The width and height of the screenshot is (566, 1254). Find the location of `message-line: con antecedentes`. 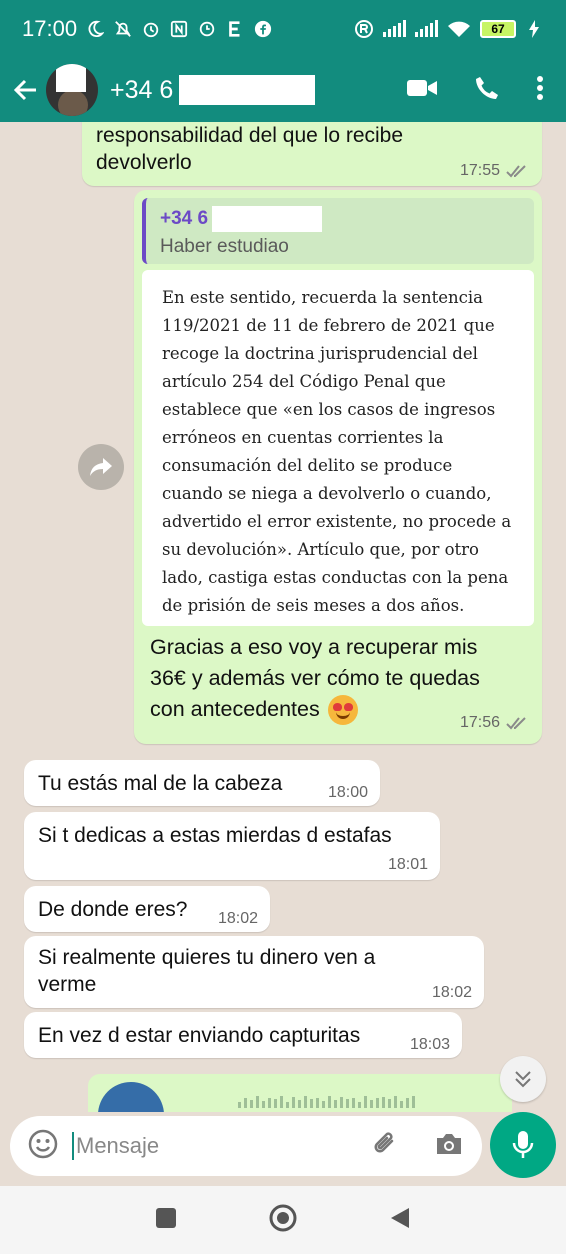

message-line: con antecedentes is located at coordinates (235, 709).